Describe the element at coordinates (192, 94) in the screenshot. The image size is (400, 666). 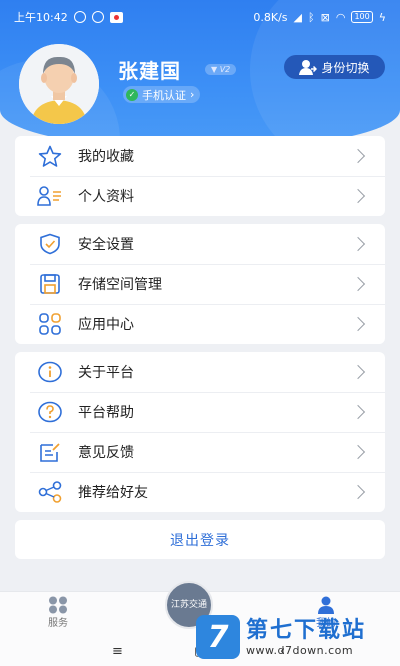
I see `chevron-right-icon: ›` at that location.